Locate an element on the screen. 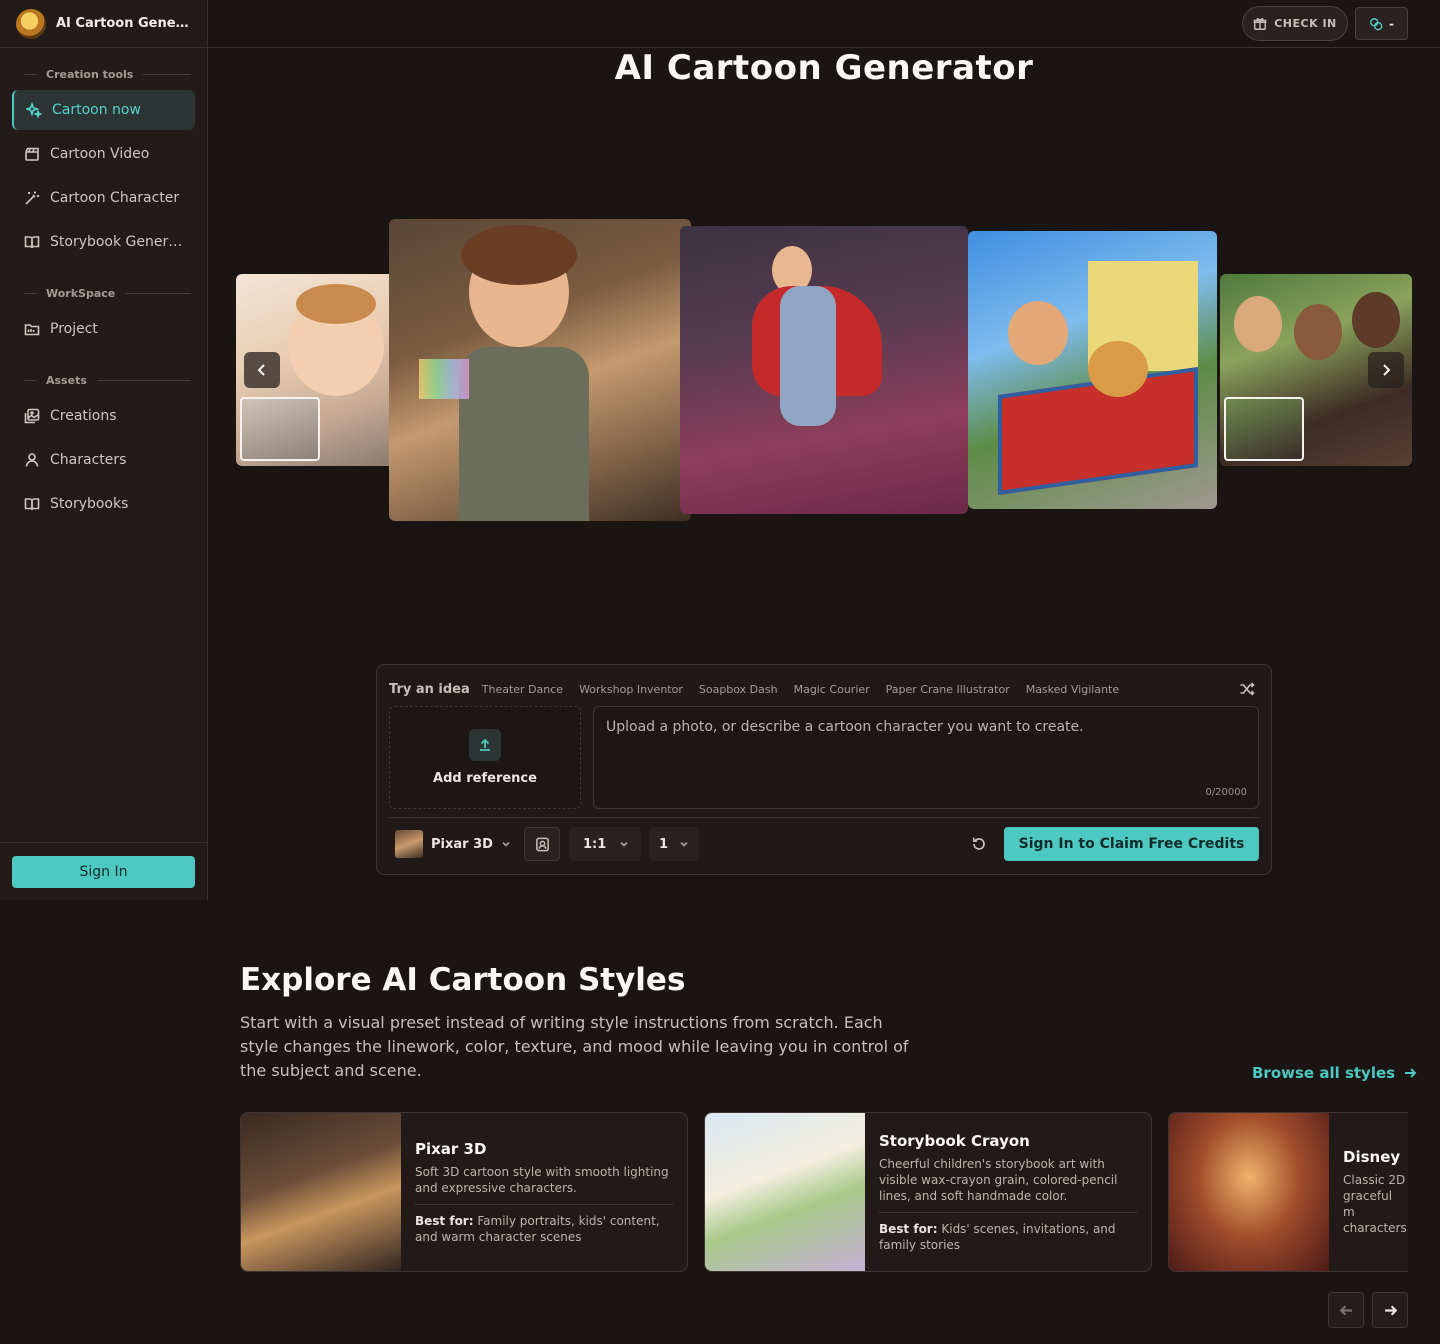  folder-icon is located at coordinates (32, 330).